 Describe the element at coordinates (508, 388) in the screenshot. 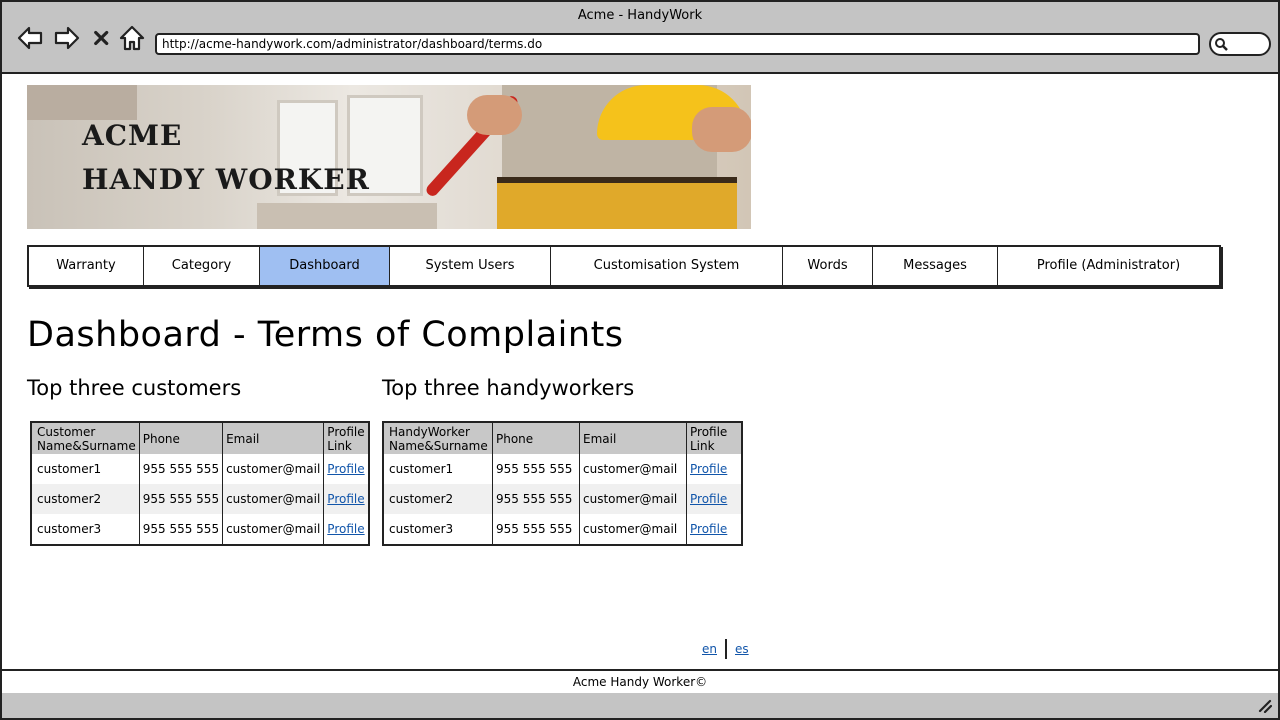

I see `handyworkers-heading: Top three handyworkers` at that location.